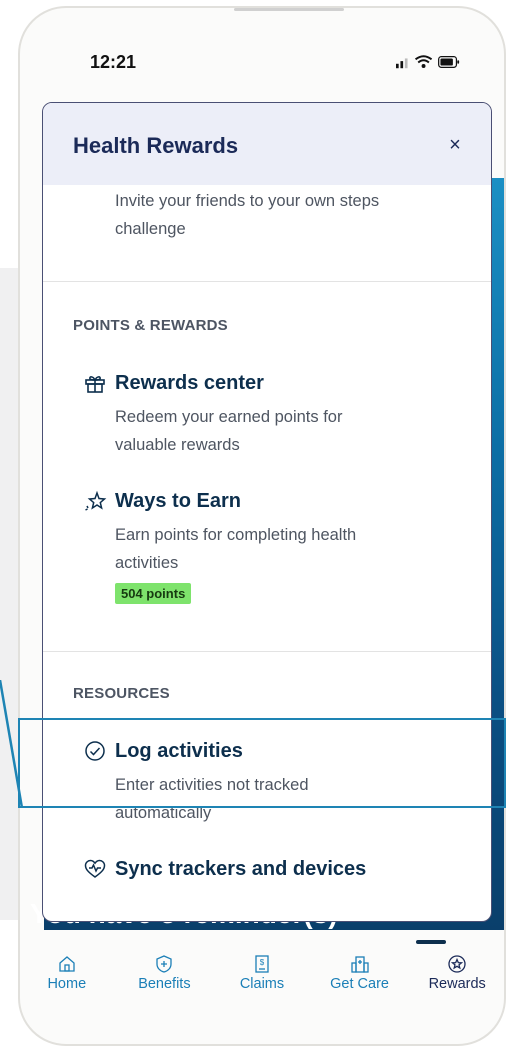 The image size is (506, 1055). Describe the element at coordinates (156, 145) in the screenshot. I see `modal-title: Health Rewards` at that location.